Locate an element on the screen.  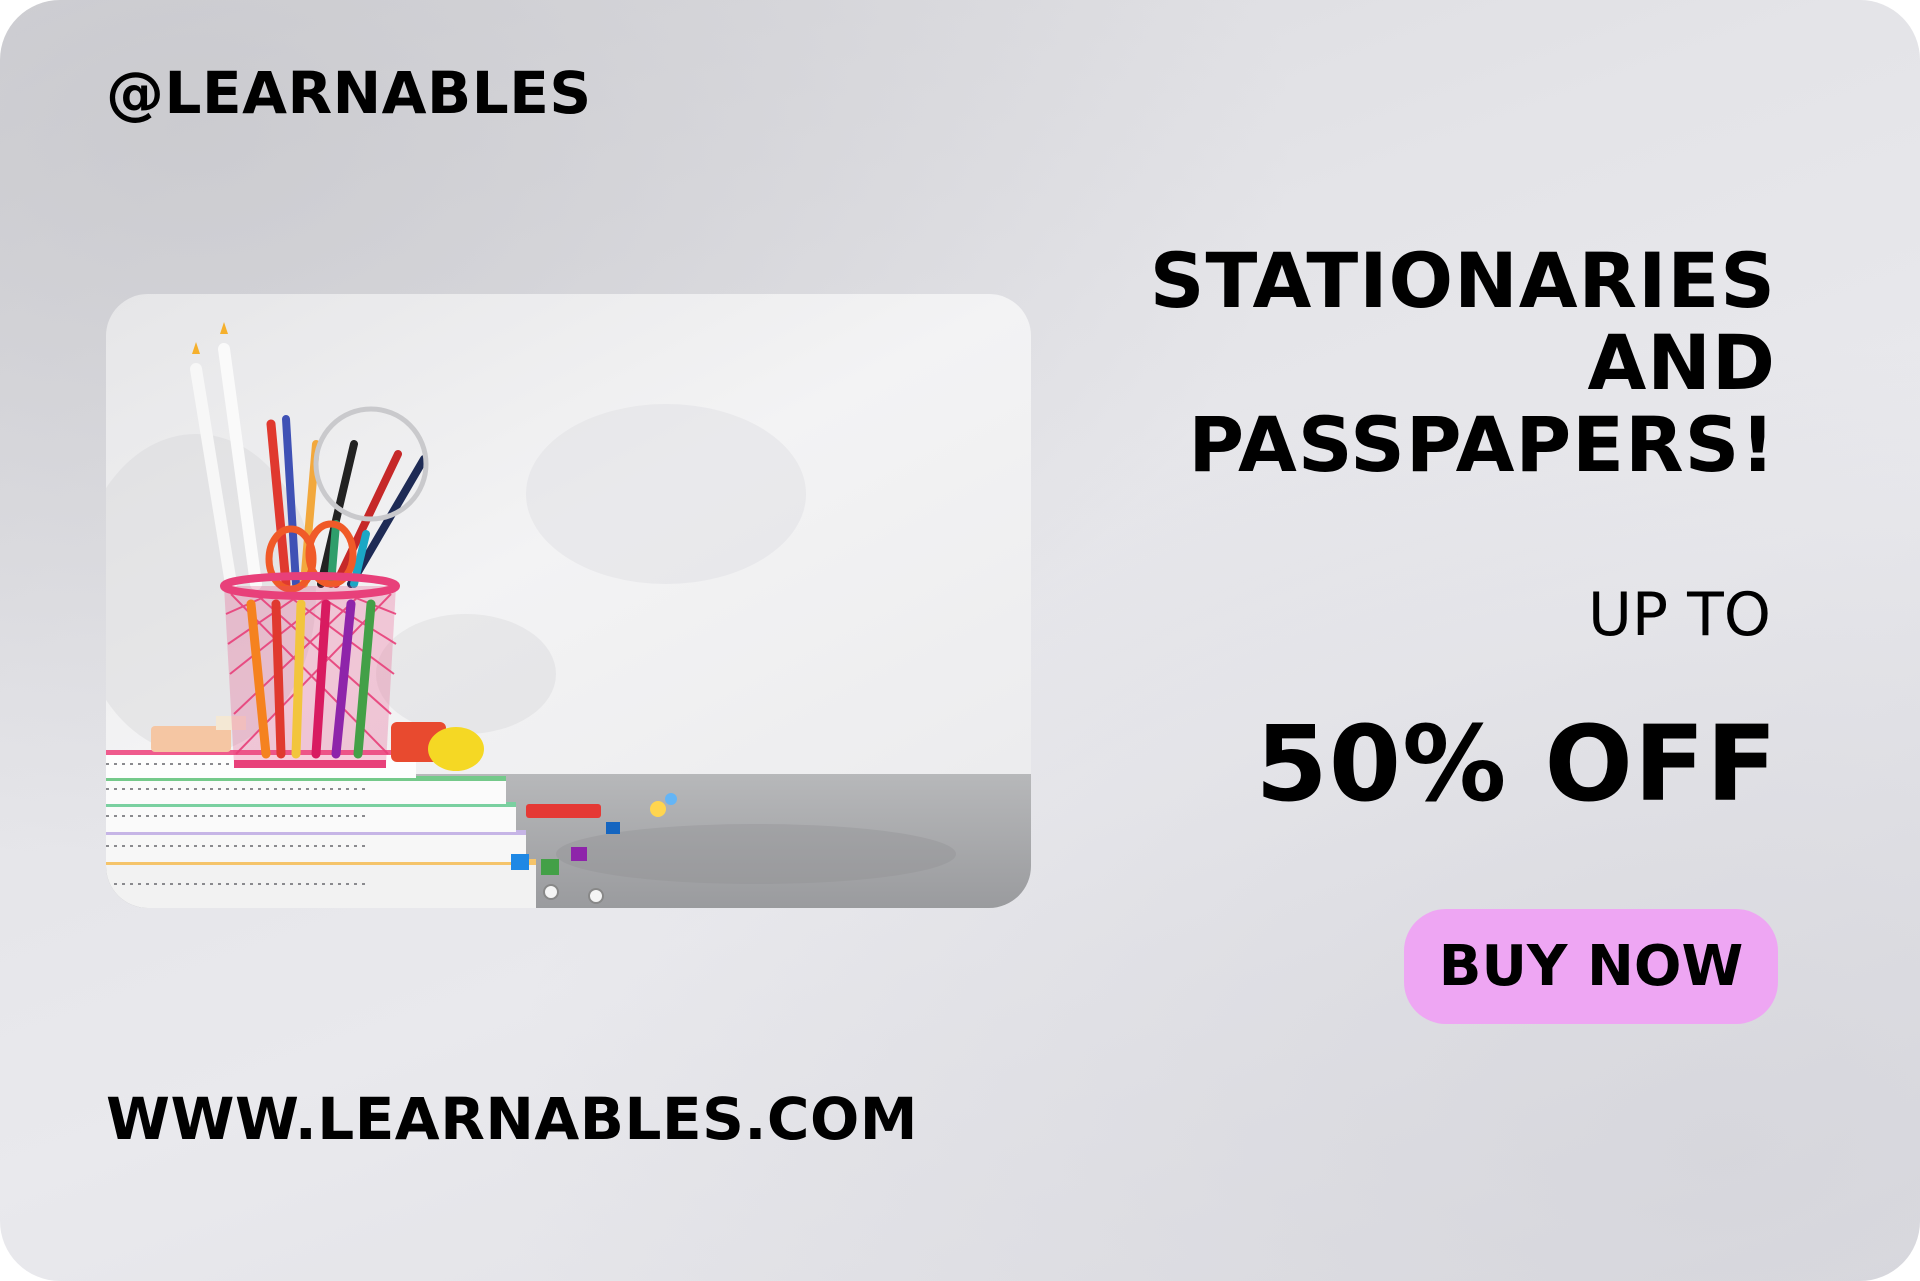
up-to-label: UP TO is located at coordinates (1679, 615).